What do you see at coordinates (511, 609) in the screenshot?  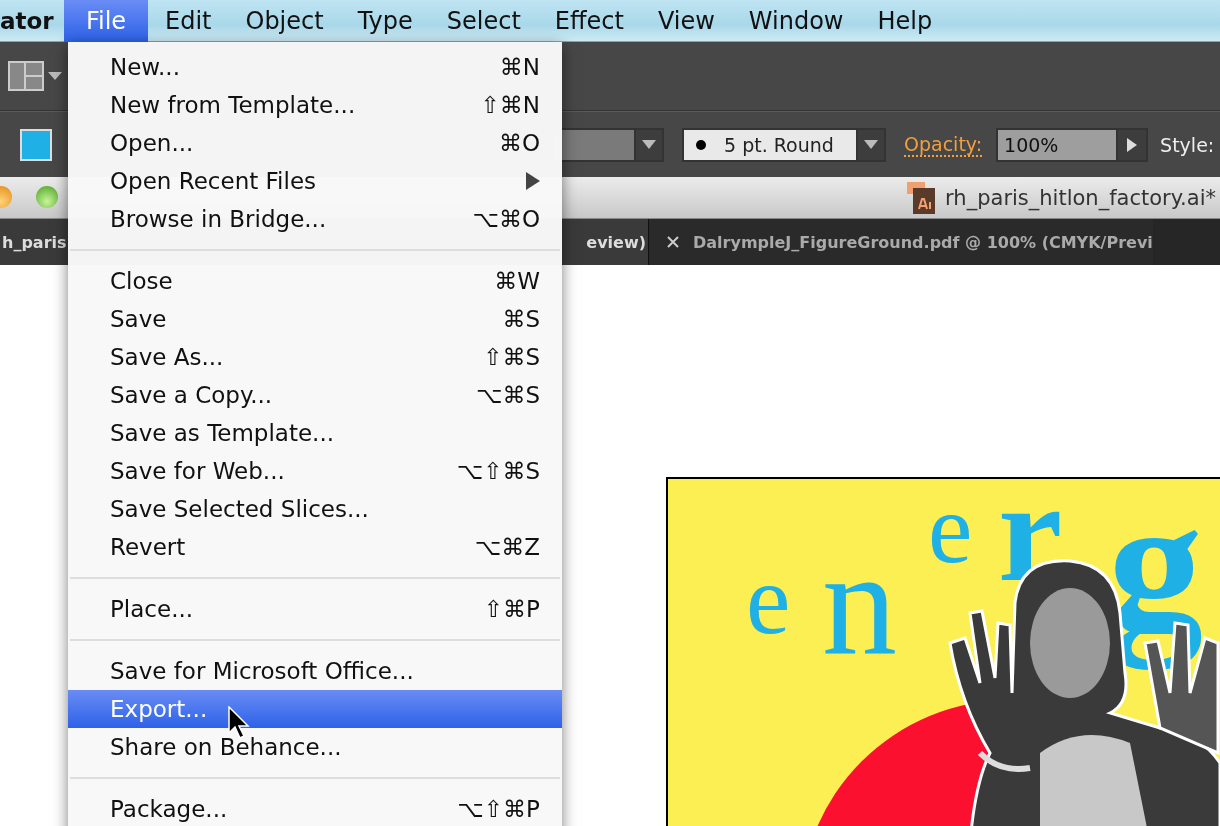 I see `shortcut-text: ⇧⌘P` at bounding box center [511, 609].